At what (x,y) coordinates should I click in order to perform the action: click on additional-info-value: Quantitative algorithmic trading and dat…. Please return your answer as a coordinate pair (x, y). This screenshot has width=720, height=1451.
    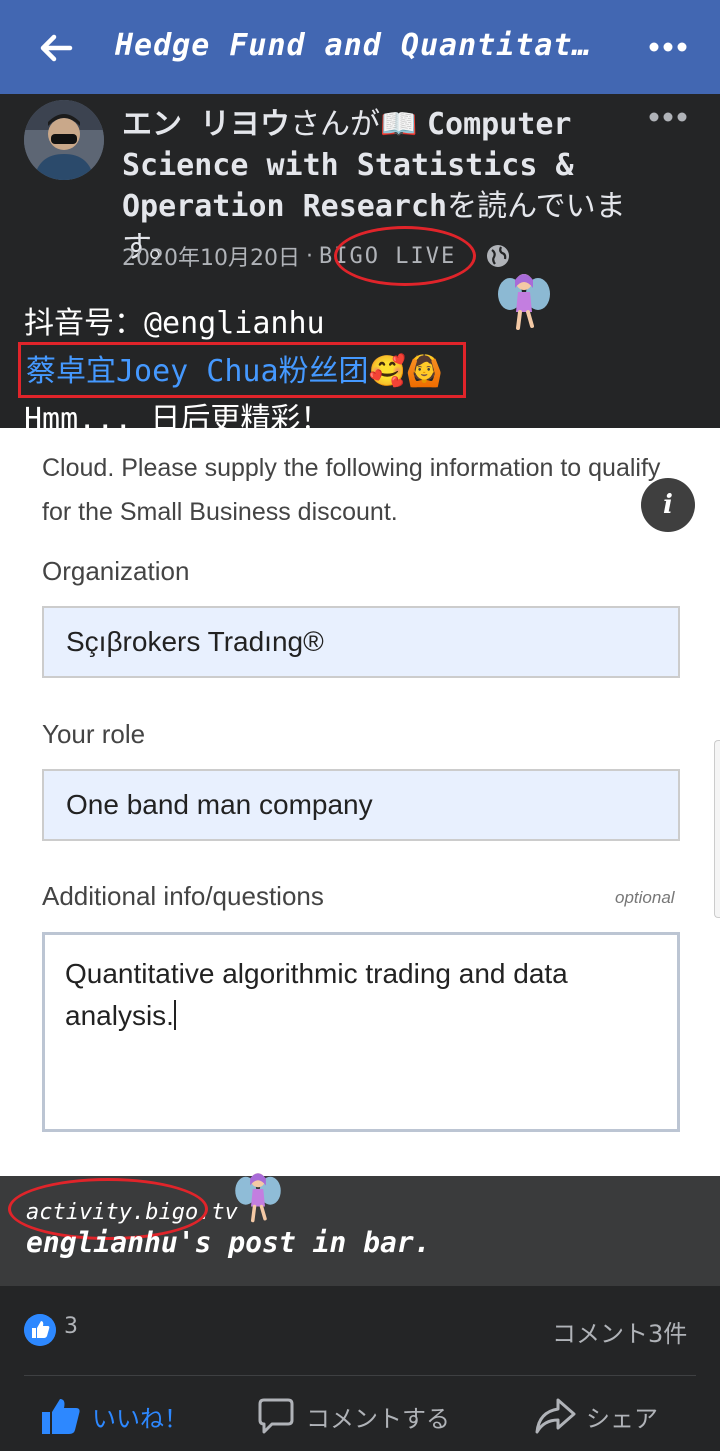
    Looking at the image, I should click on (316, 994).